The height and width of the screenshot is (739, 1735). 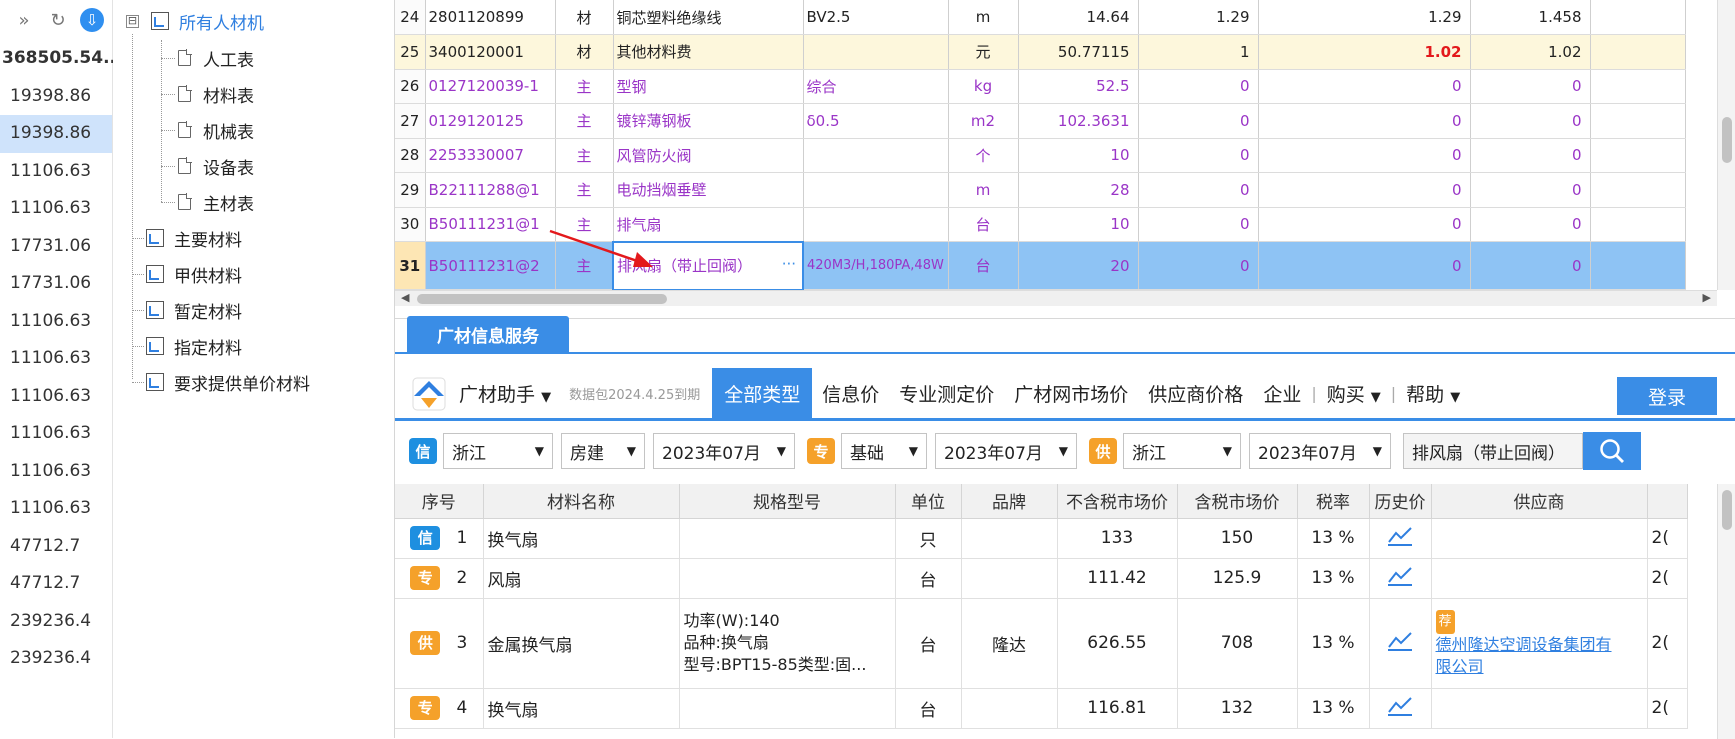 I want to click on professional-date-select: 2023年07月 ▼, so click(x=1006, y=451).